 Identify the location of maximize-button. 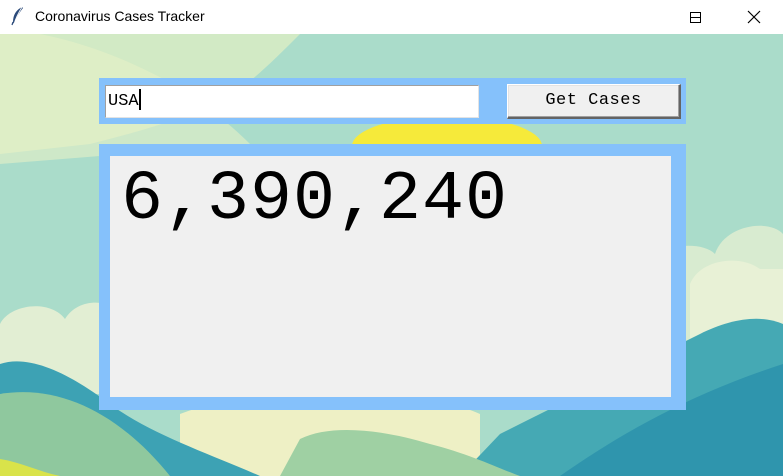
(695, 17).